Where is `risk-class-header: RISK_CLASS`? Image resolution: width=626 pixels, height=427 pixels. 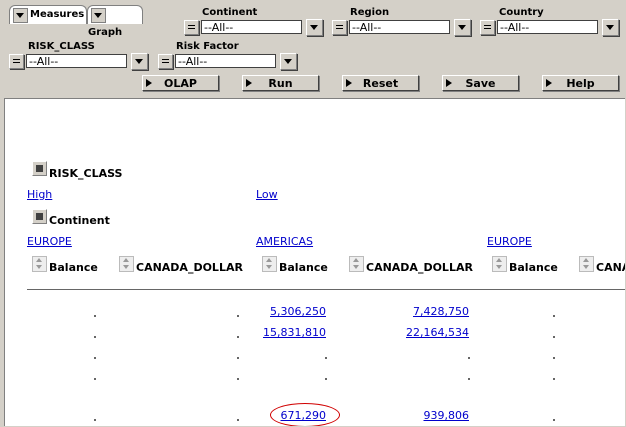 risk-class-header: RISK_CLASS is located at coordinates (86, 173).